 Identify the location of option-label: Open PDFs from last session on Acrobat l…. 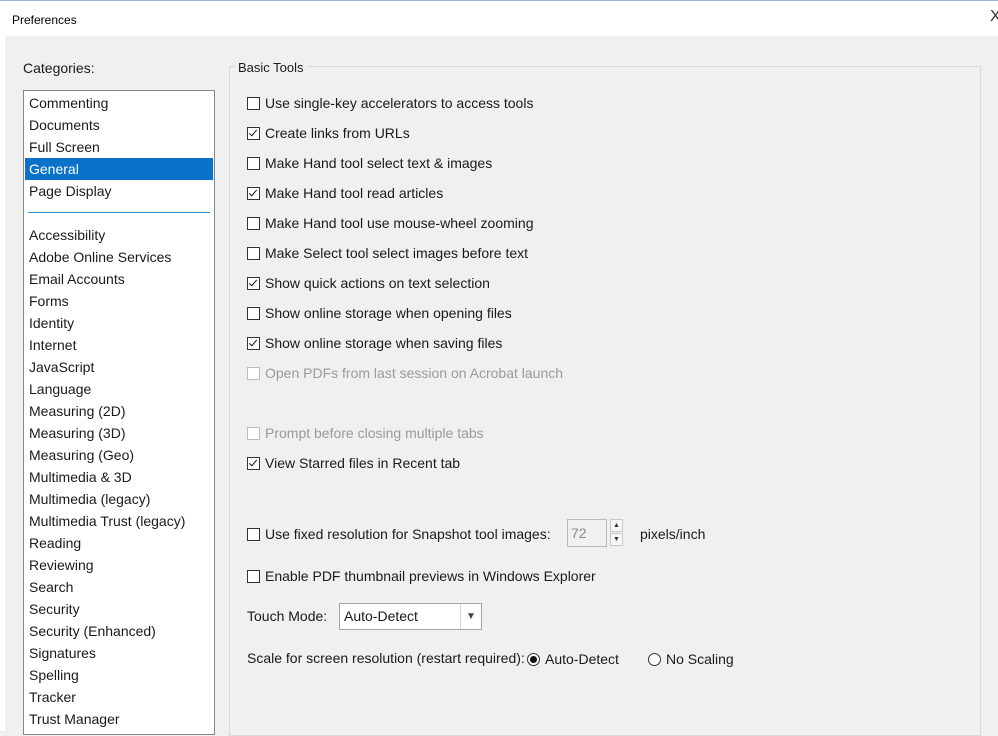
(414, 373).